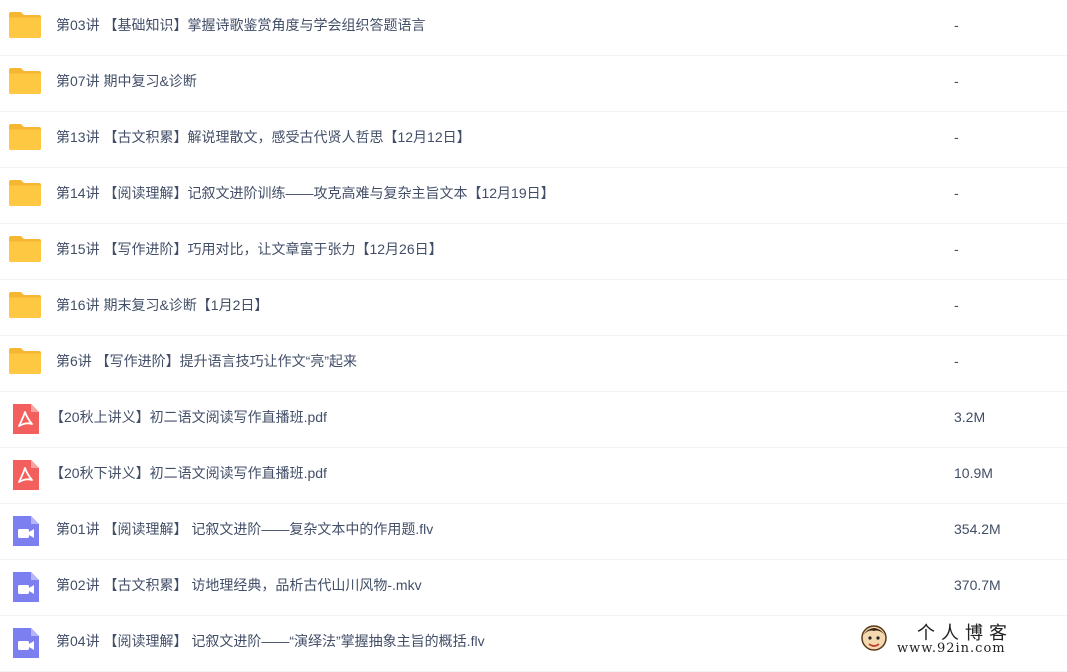  I want to click on watermark: 个人博客 www.92in.com, so click(955, 639).